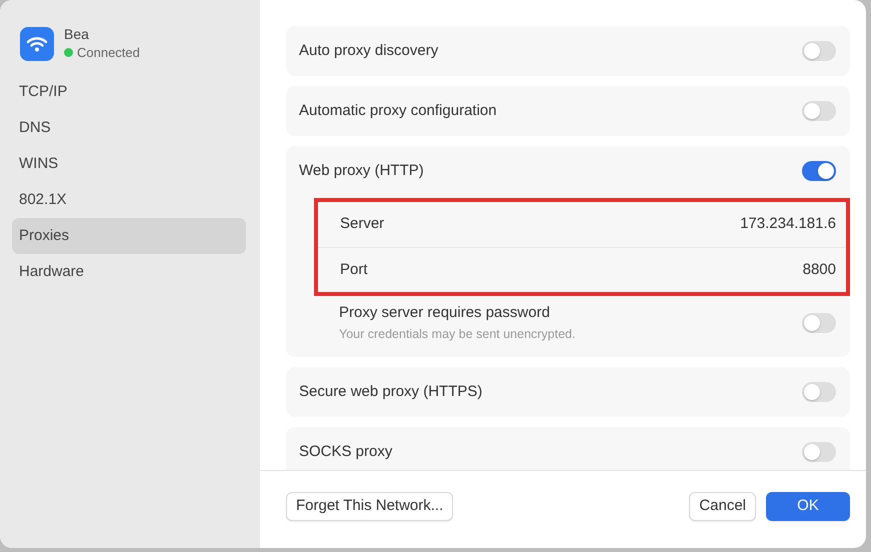 Image resolution: width=871 pixels, height=552 pixels. What do you see at coordinates (129, 92) in the screenshot?
I see `sidebar-item: TCP/IP` at bounding box center [129, 92].